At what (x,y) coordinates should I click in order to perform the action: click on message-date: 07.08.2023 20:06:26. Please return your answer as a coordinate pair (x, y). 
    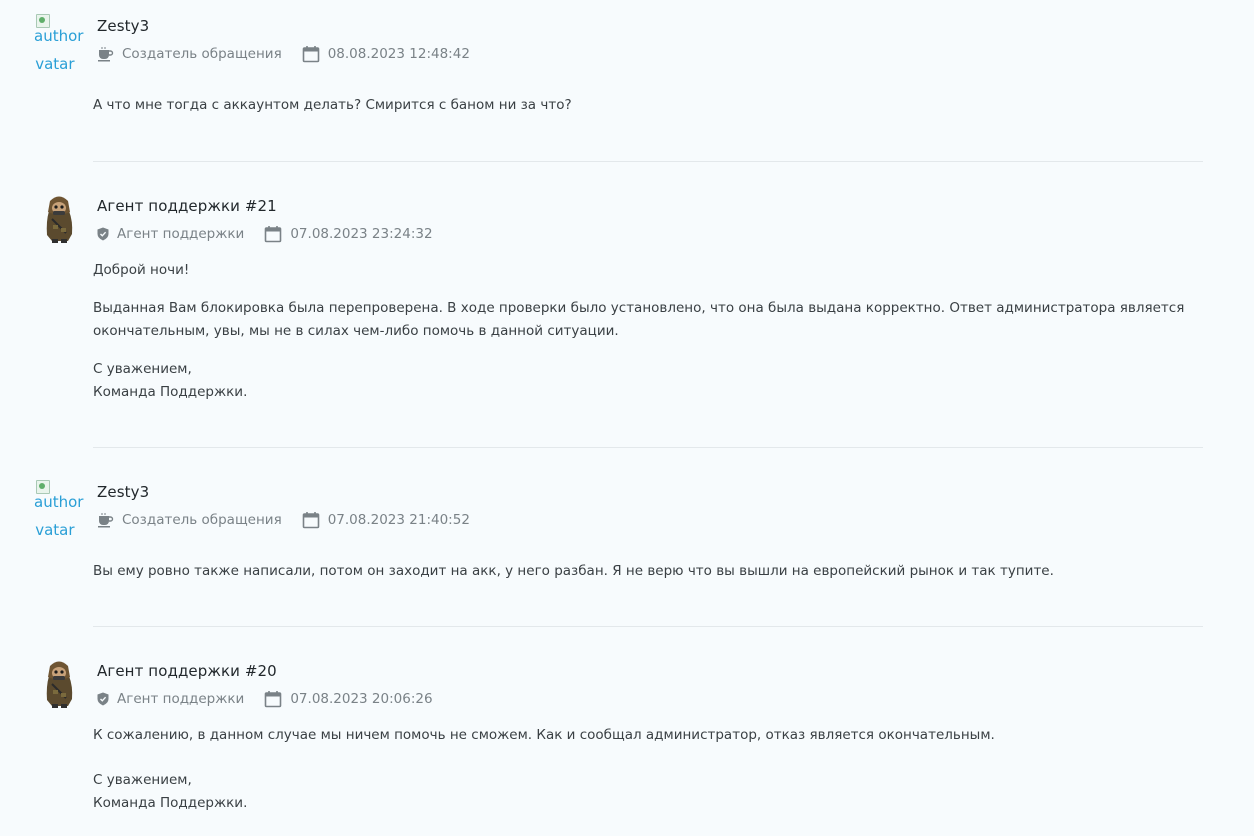
    Looking at the image, I should click on (361, 699).